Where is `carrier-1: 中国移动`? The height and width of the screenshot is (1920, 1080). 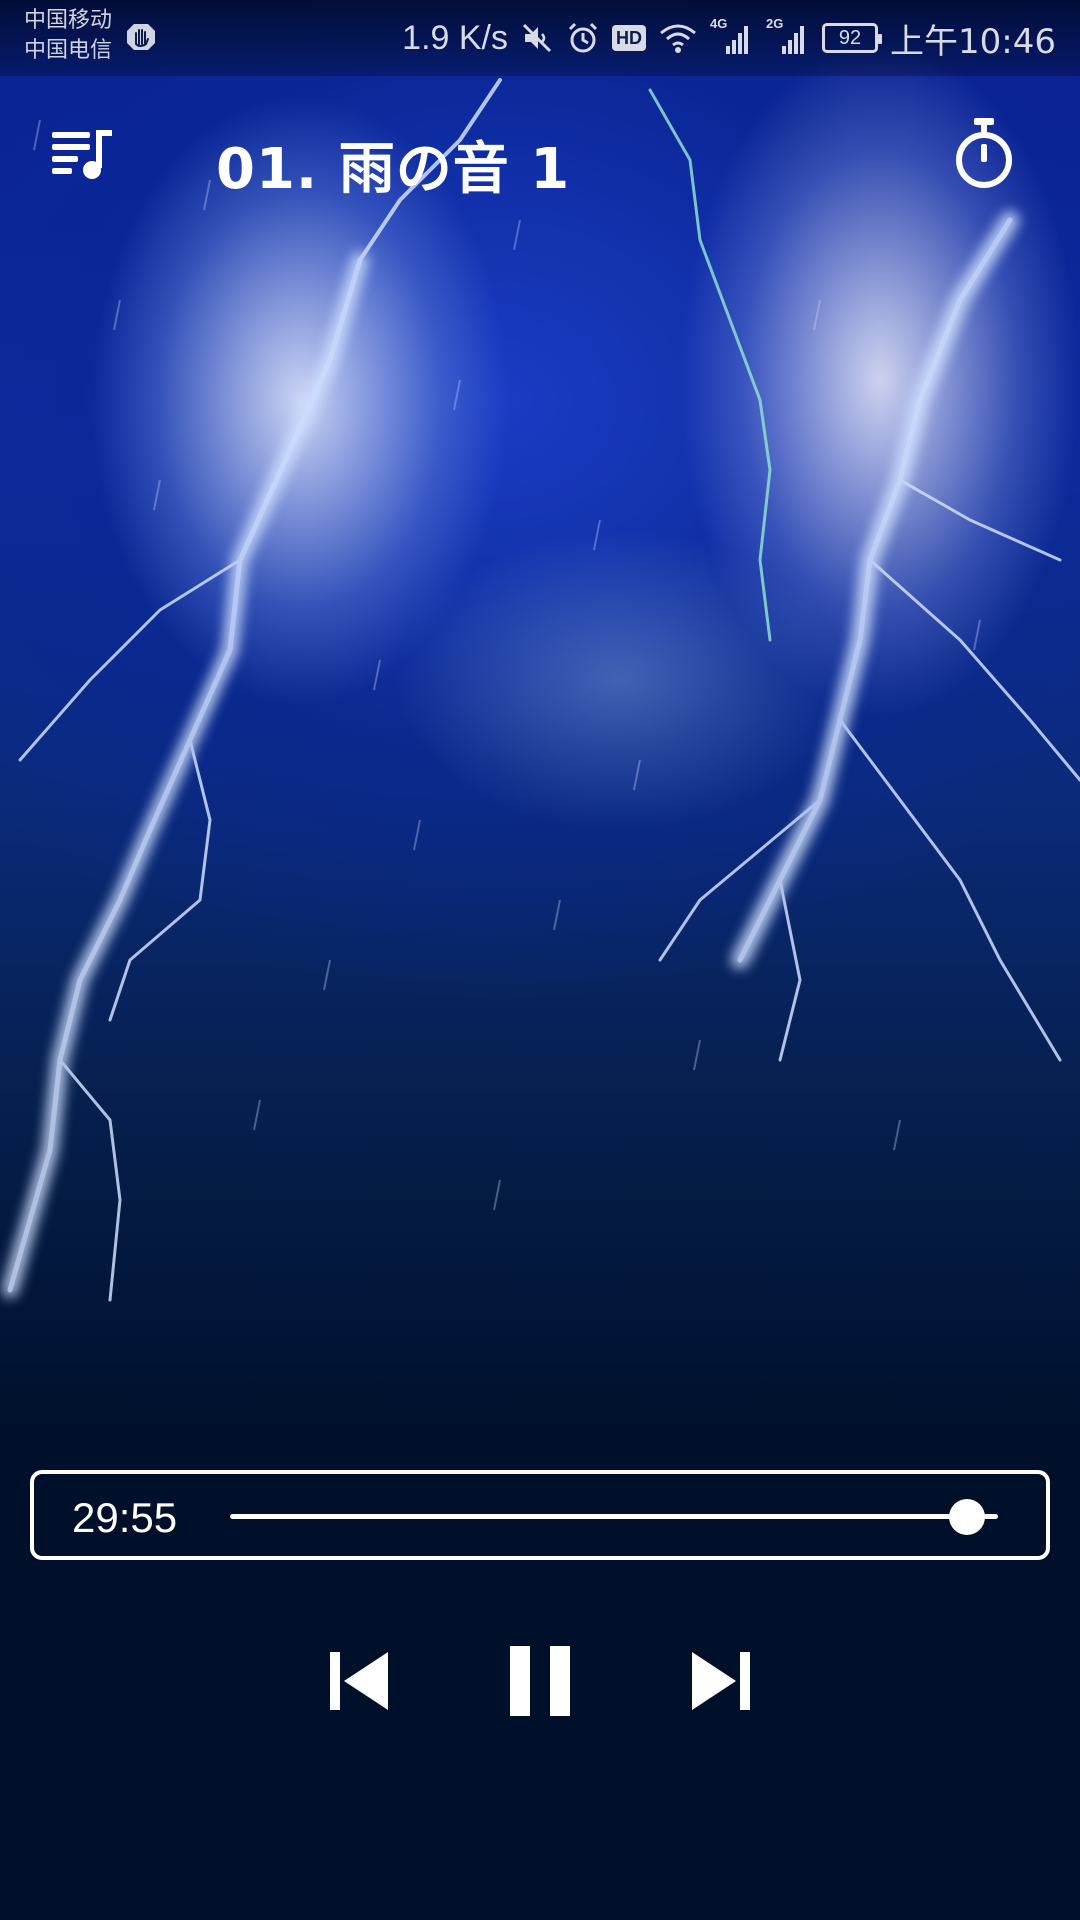
carrier-1: 中国移动 is located at coordinates (68, 20).